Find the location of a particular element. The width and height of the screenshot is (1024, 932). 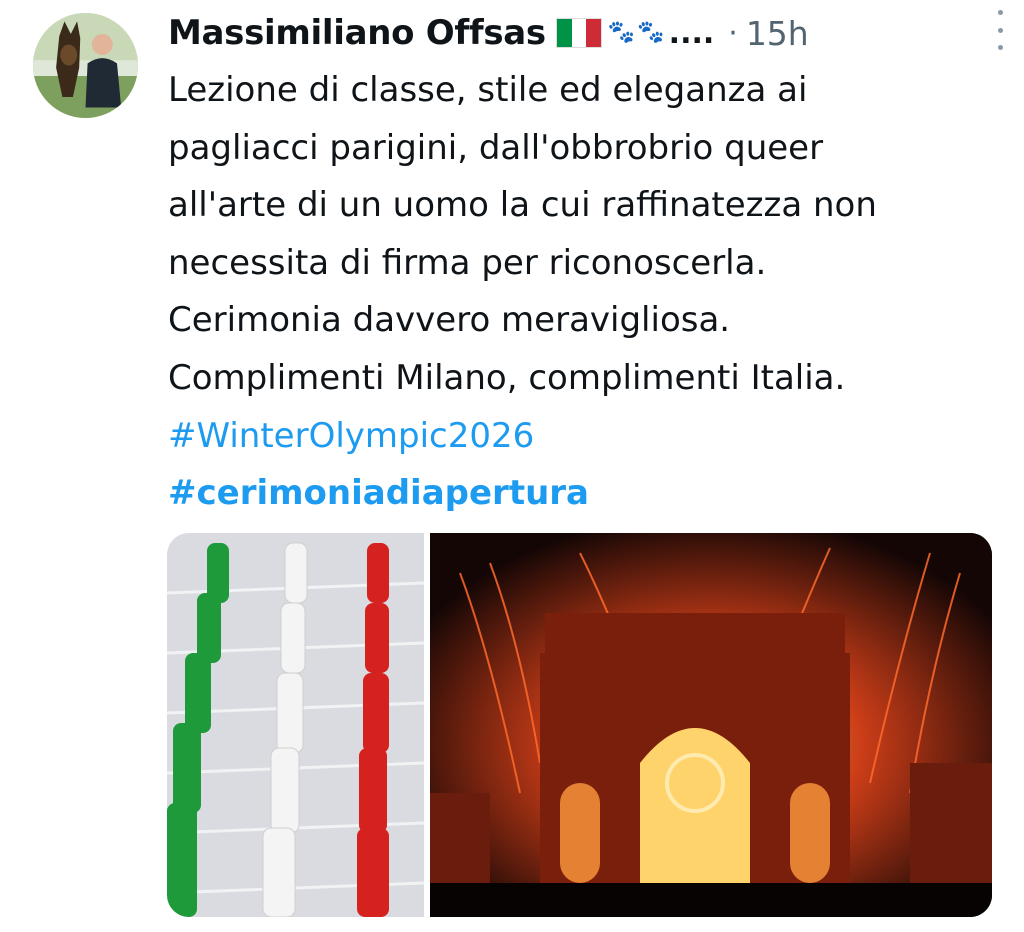

models-runway-image is located at coordinates (295, 725).